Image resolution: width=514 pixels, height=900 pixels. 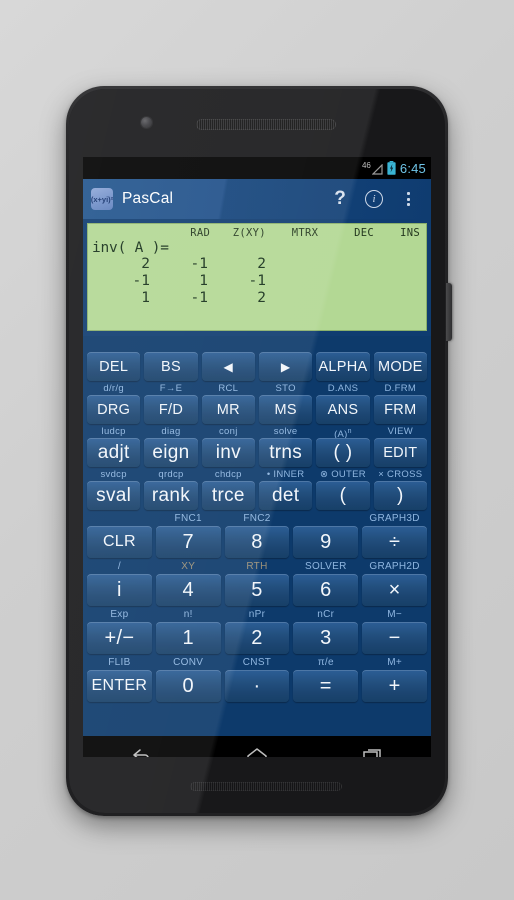 I want to click on key-: ·, so click(x=257, y=686).